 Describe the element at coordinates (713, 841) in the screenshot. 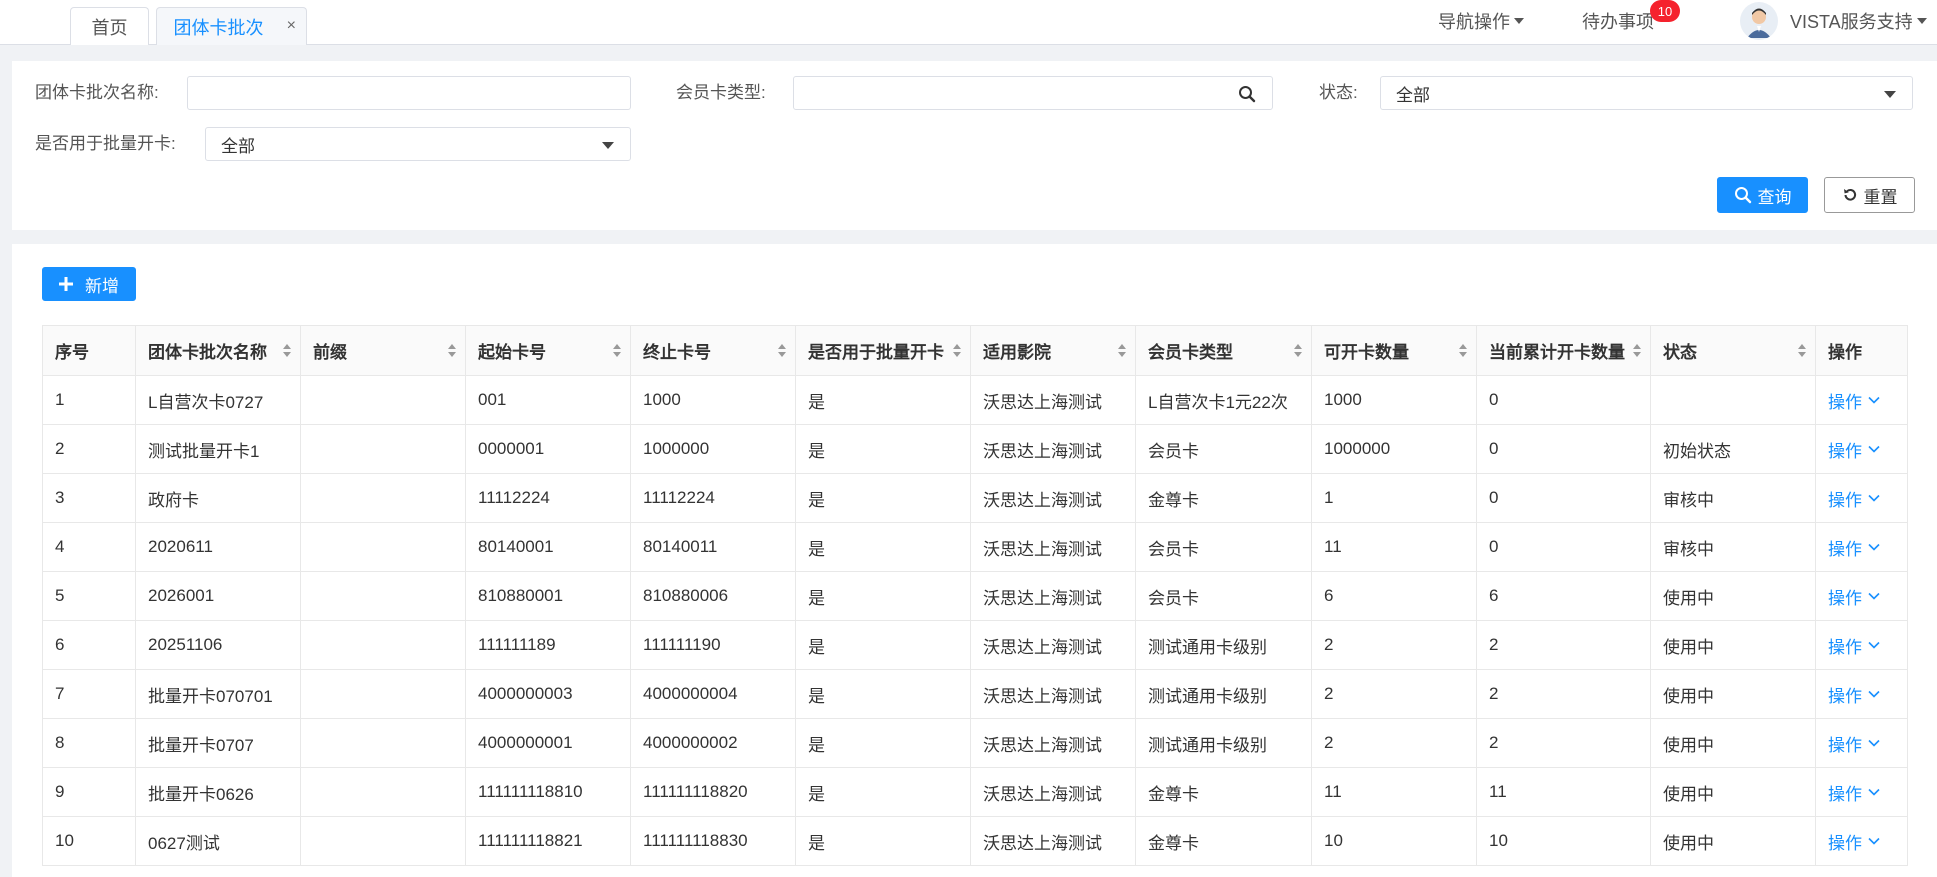

I see `cell-end-card: 111111118830` at that location.